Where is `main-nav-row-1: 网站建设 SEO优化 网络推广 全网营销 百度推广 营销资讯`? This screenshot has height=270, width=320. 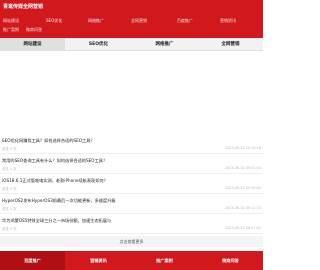
main-nav-row-1: 网站建设 SEO优化 网络推广 全网营销 百度推广 营销资讯 is located at coordinates (131, 21).